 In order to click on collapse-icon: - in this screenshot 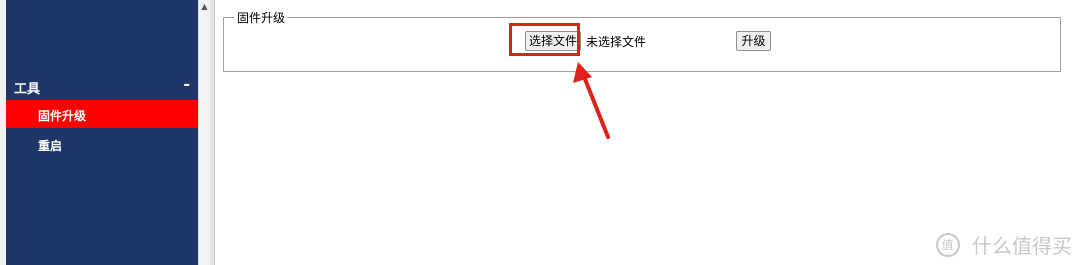, I will do `click(186, 83)`.